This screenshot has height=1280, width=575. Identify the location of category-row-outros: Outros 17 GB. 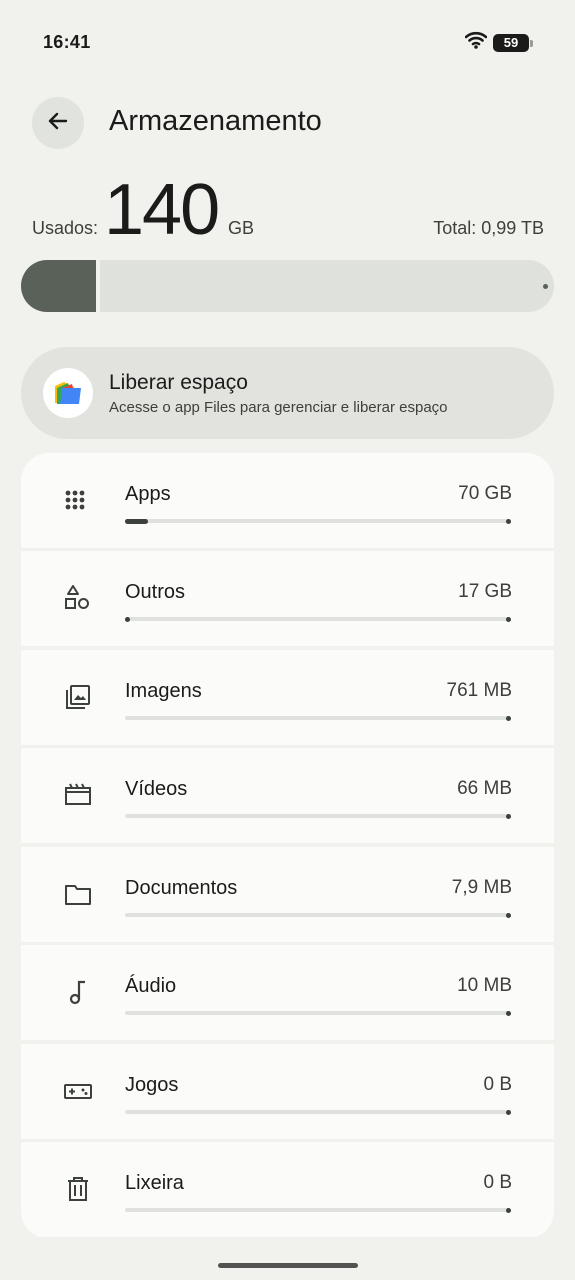
(287, 598).